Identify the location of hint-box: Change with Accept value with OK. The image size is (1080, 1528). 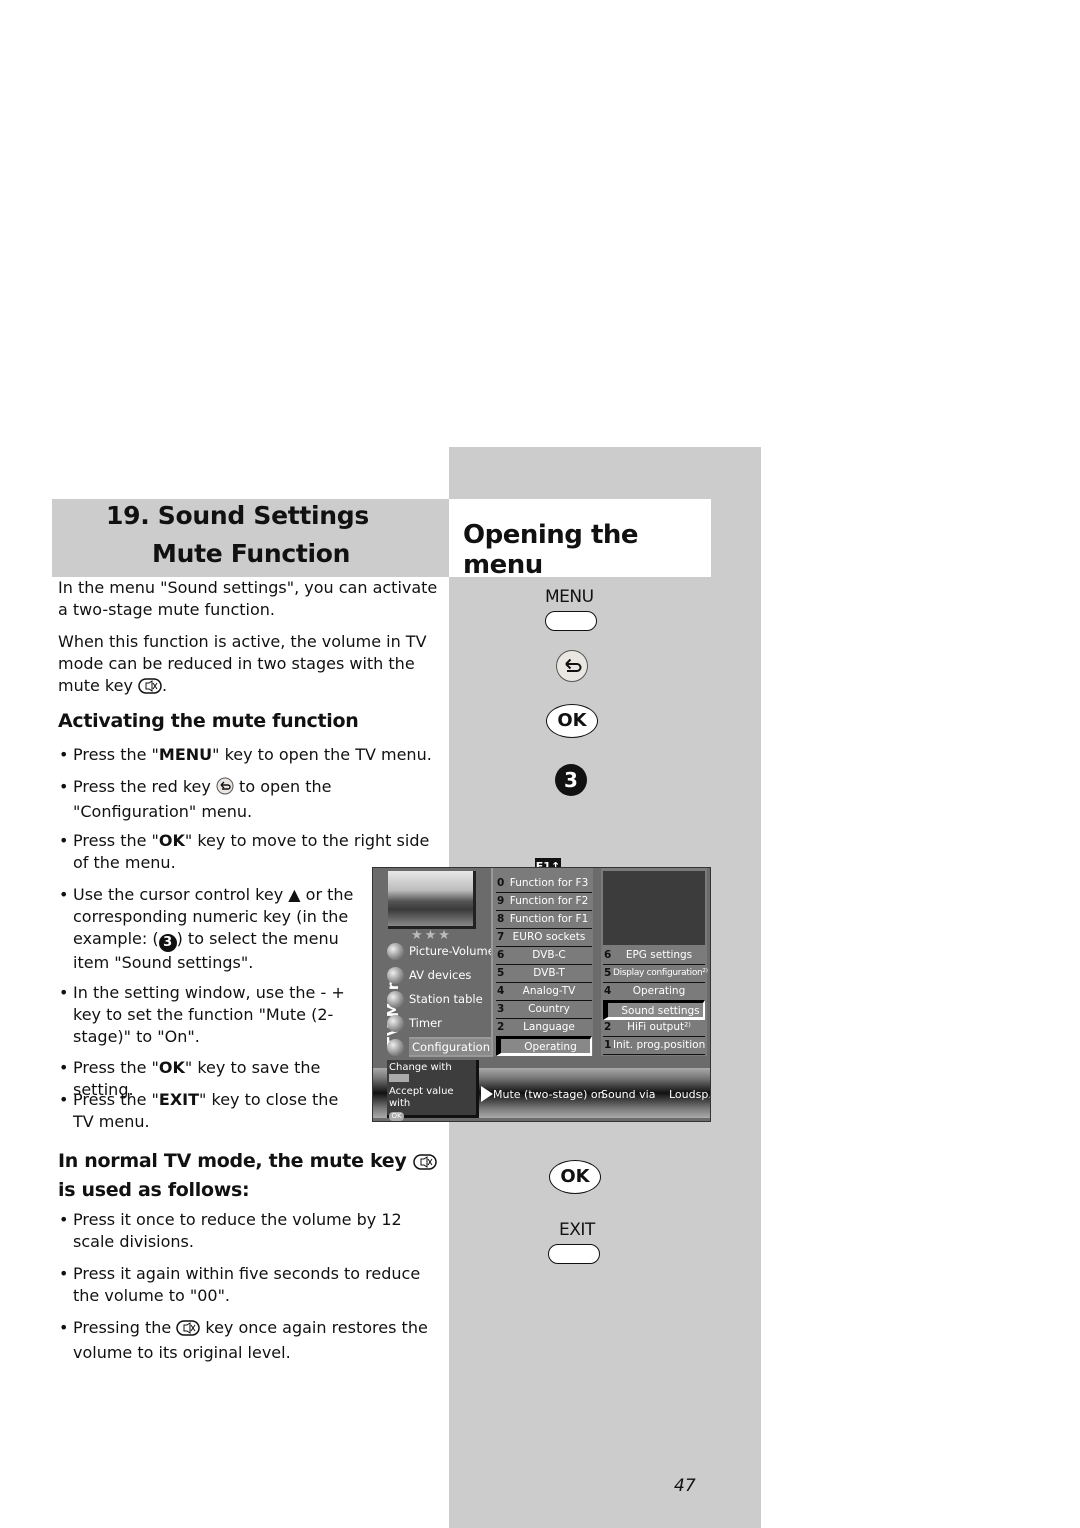
(433, 1090).